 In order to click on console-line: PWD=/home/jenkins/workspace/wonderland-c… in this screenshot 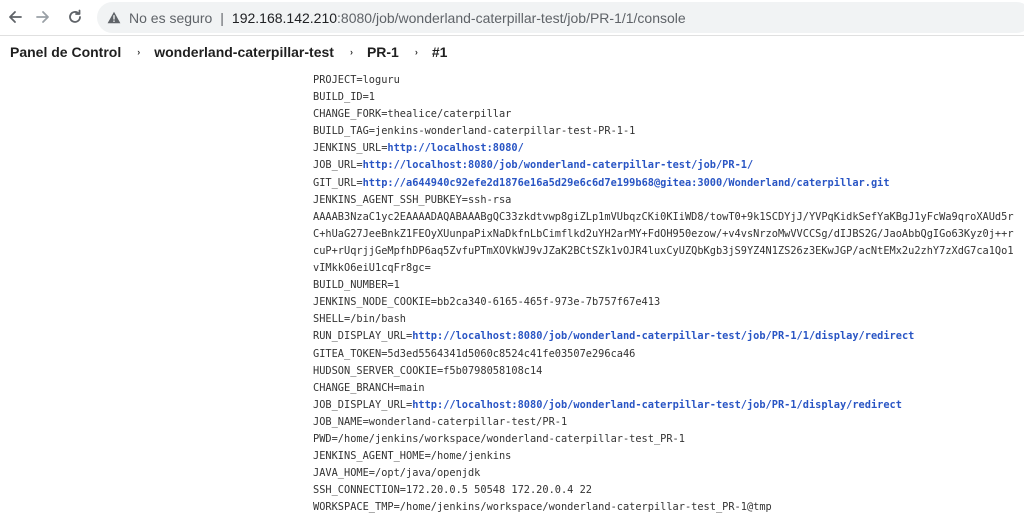, I will do `click(668, 439)`.